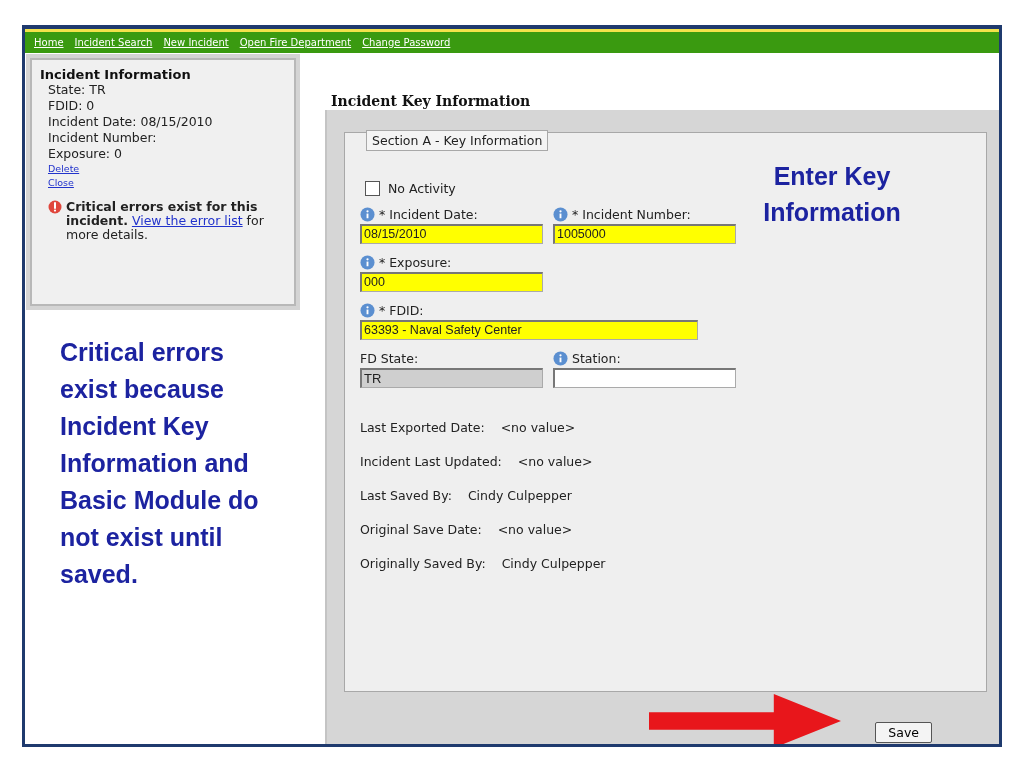 The image size is (1024, 768). I want to click on nav-link: New Incident, so click(196, 42).